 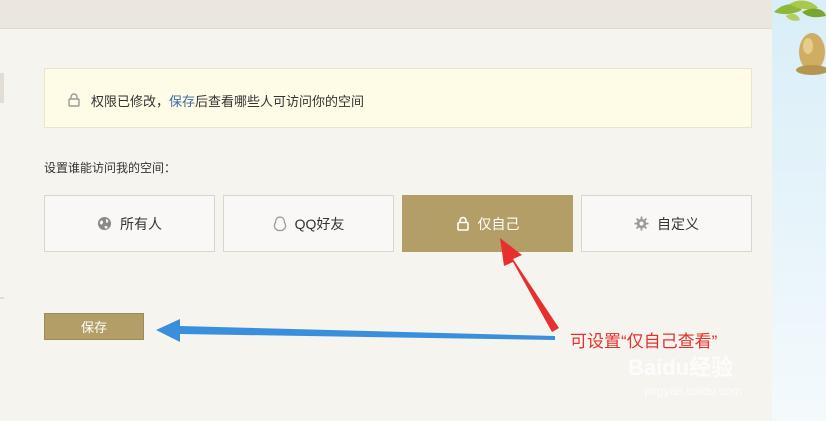 What do you see at coordinates (529, 285) in the screenshot?
I see `red-arrow-icon` at bounding box center [529, 285].